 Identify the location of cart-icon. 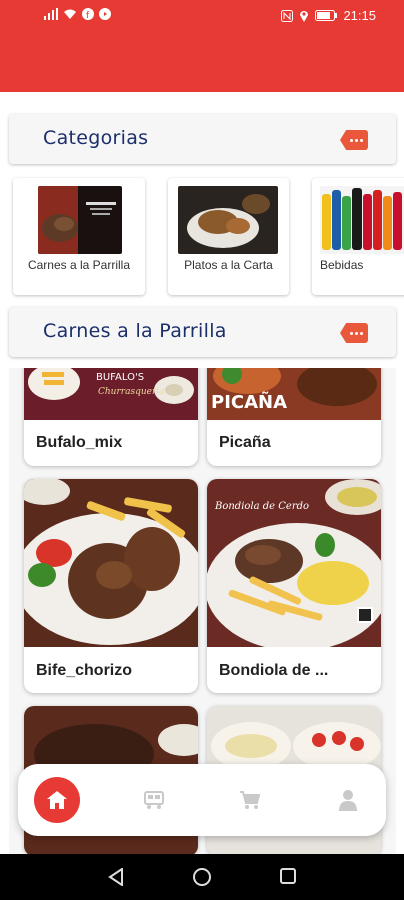
(250, 800).